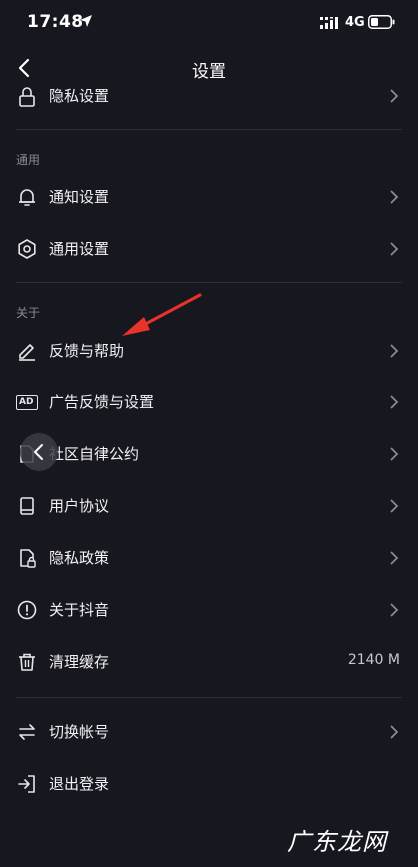 Image resolution: width=418 pixels, height=867 pixels. I want to click on swap-arrows-icon, so click(27, 732).